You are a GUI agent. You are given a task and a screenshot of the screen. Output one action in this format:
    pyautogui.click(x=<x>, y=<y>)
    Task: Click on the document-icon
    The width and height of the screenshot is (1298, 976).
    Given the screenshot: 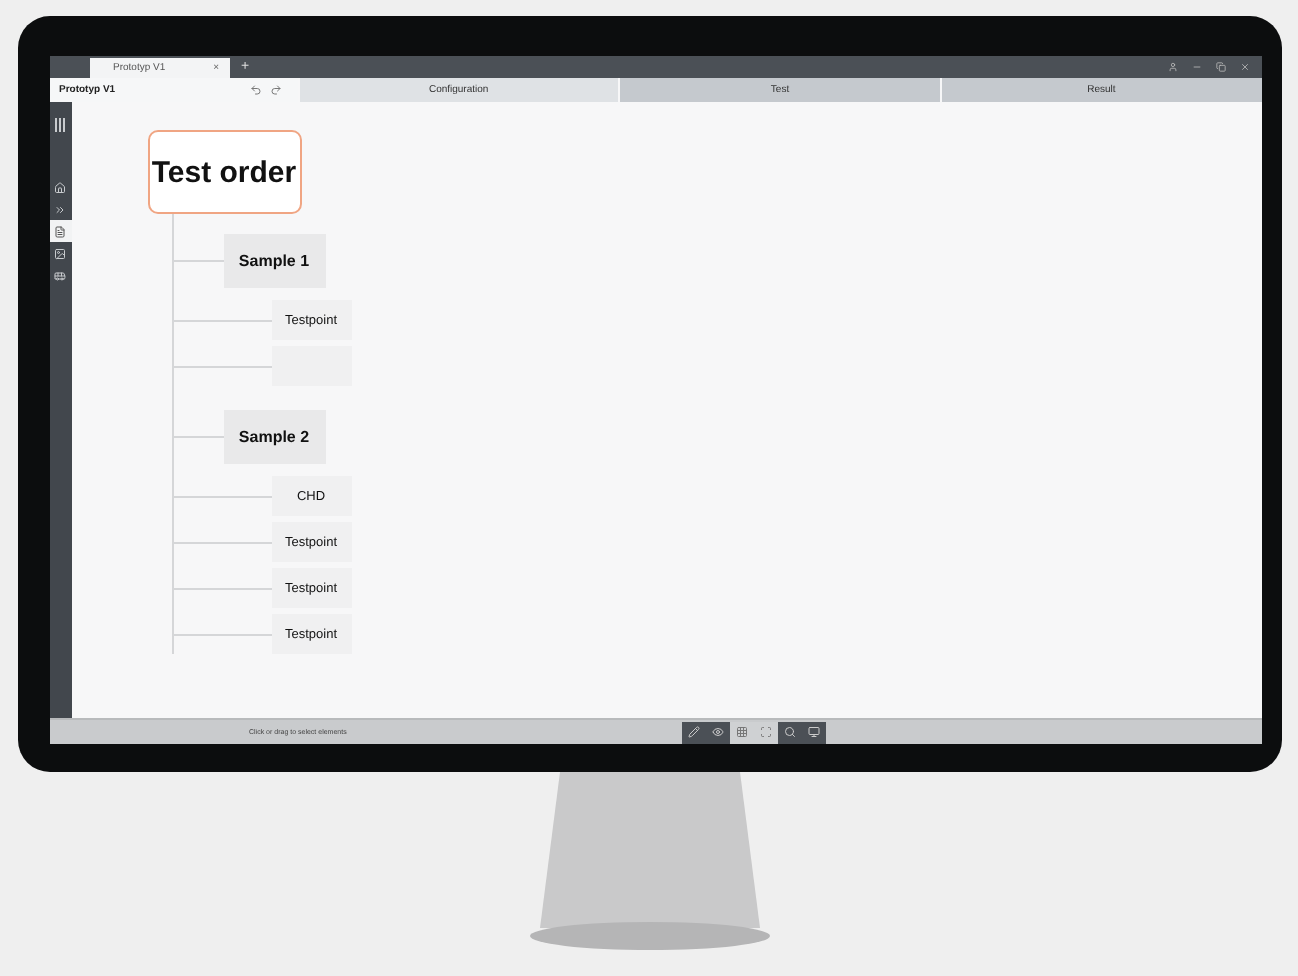 What is the action you would take?
    pyautogui.click(x=60, y=231)
    